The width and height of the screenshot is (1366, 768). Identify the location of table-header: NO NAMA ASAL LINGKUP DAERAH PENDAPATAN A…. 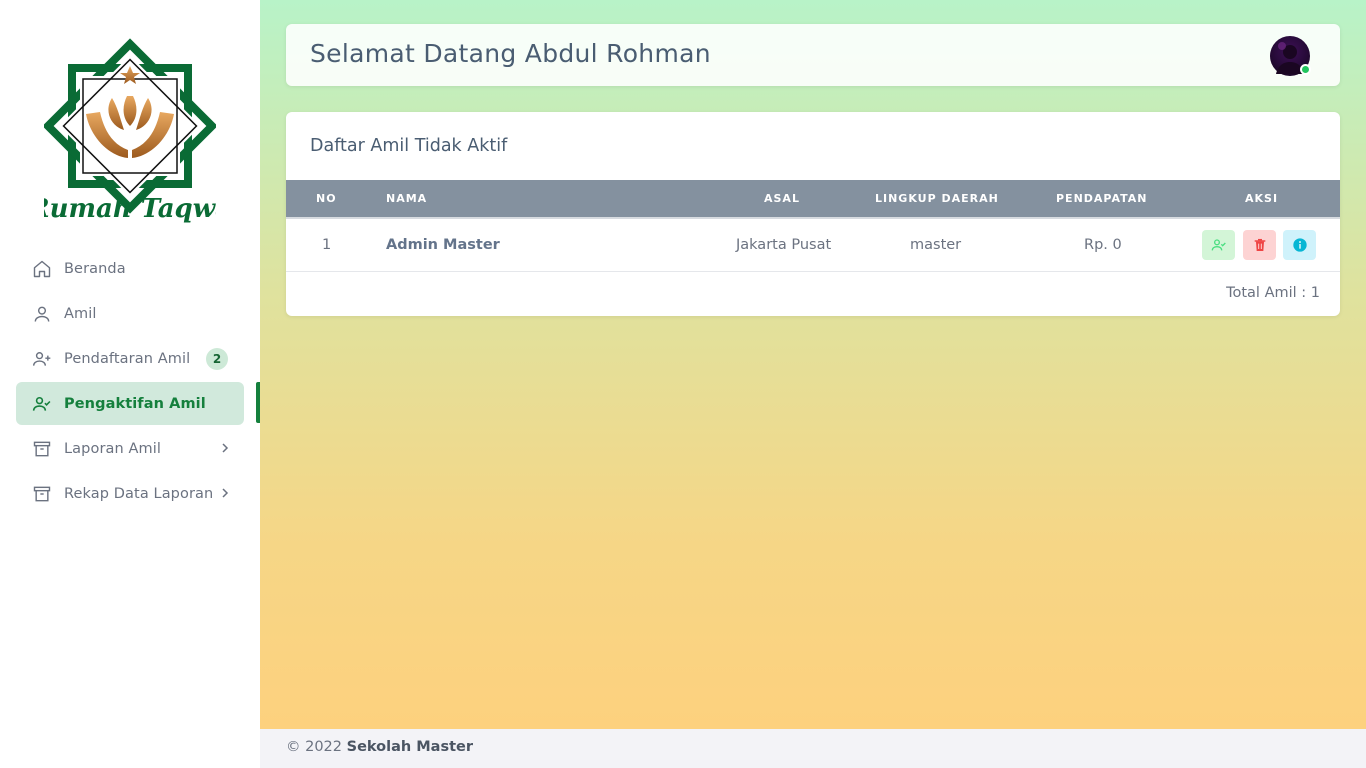
(813, 199).